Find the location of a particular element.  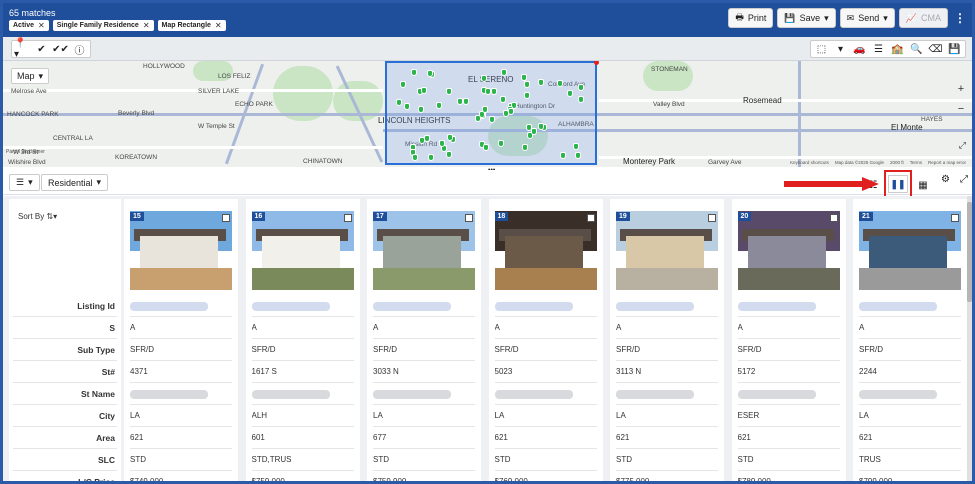

print-button: 🖶 Print is located at coordinates (751, 18).